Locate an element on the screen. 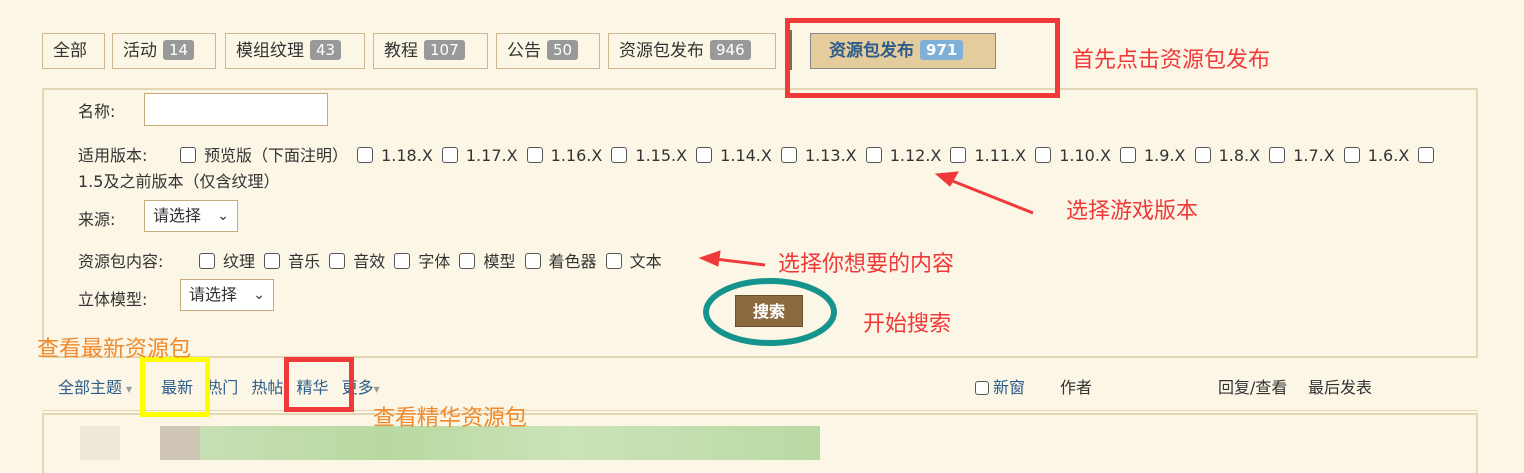  annotation-view-latest: 查看最新资源包 is located at coordinates (114, 349).